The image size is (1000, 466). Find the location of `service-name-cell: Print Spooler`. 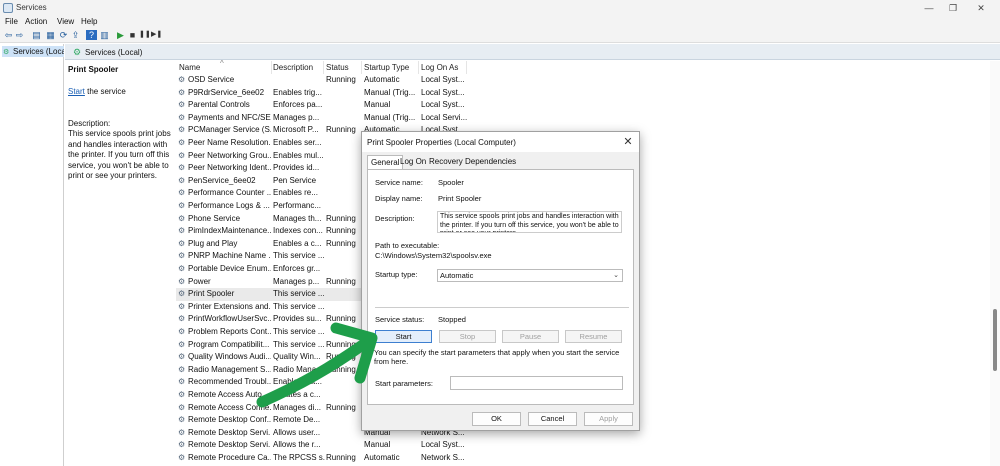

service-name-cell: Print Spooler is located at coordinates (211, 294).